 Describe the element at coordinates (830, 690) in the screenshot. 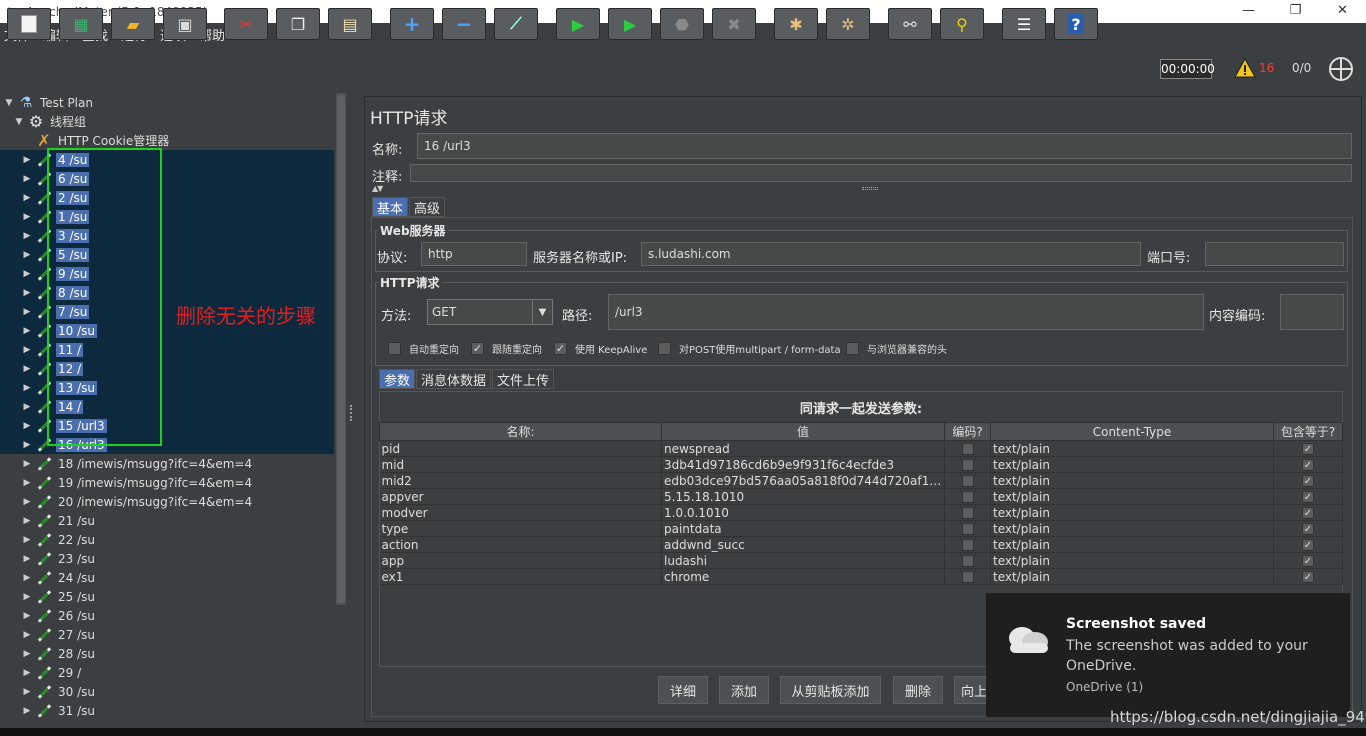

I see `add-from-clipboard-button: 从剪贴板添加` at that location.